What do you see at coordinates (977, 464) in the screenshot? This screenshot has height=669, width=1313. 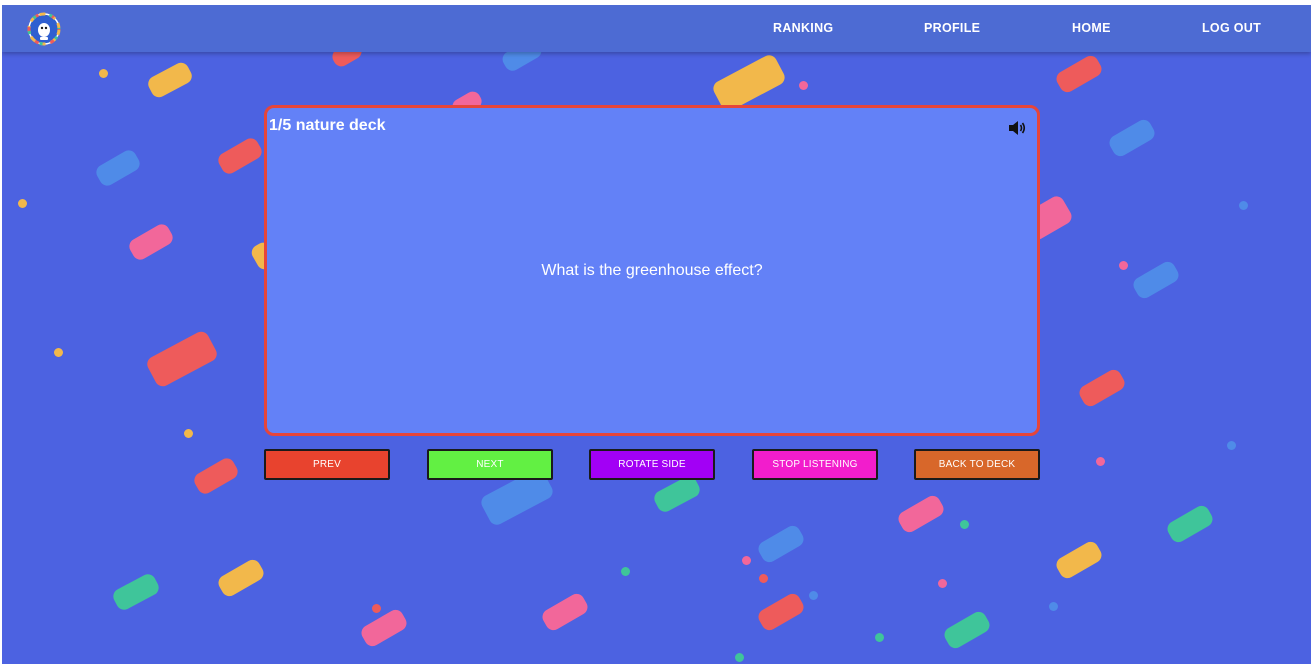 I see `back-to-deck-button: BACK TO DECK` at bounding box center [977, 464].